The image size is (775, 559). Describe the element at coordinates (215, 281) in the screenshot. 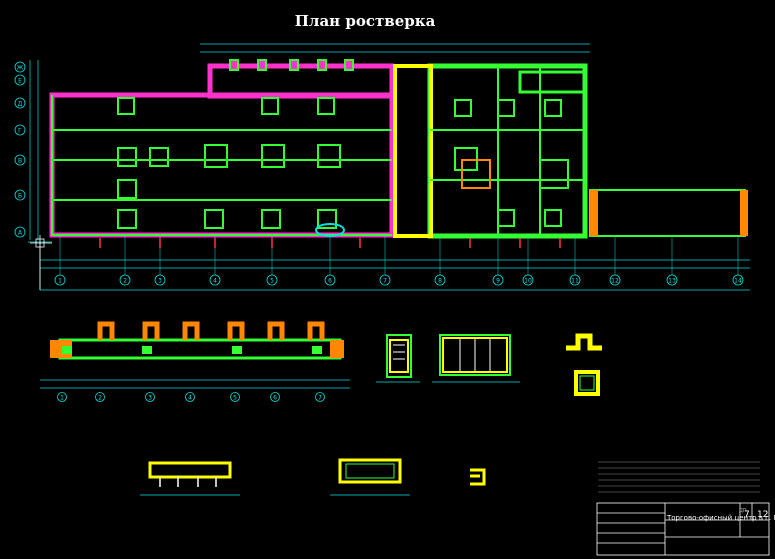

I see `axis-4-label: 4` at that location.